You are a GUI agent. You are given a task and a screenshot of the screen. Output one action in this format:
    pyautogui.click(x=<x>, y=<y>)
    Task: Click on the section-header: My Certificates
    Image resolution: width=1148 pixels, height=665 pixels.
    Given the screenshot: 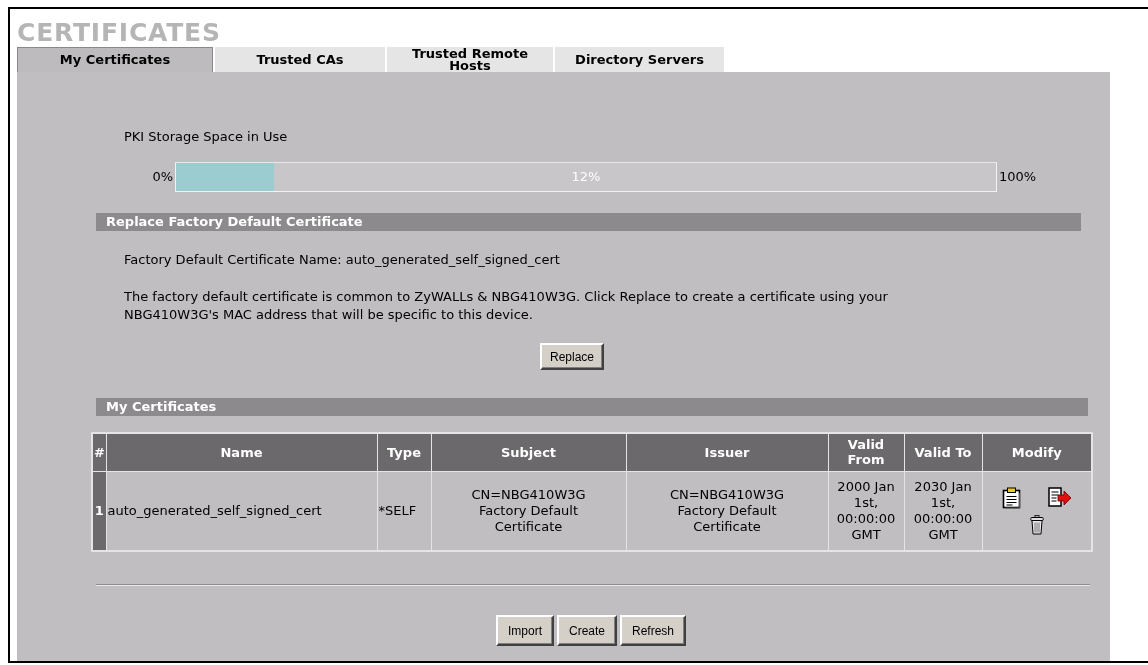 What is the action you would take?
    pyautogui.click(x=592, y=407)
    